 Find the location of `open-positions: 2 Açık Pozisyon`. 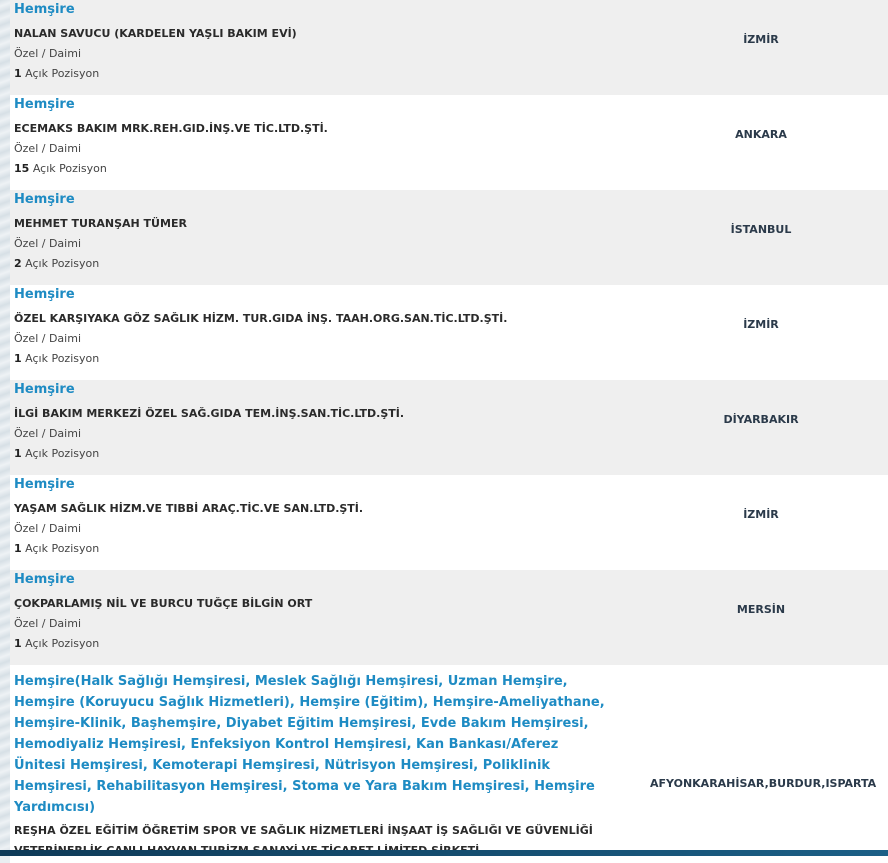

open-positions: 2 Açık Pozisyon is located at coordinates (56, 264).